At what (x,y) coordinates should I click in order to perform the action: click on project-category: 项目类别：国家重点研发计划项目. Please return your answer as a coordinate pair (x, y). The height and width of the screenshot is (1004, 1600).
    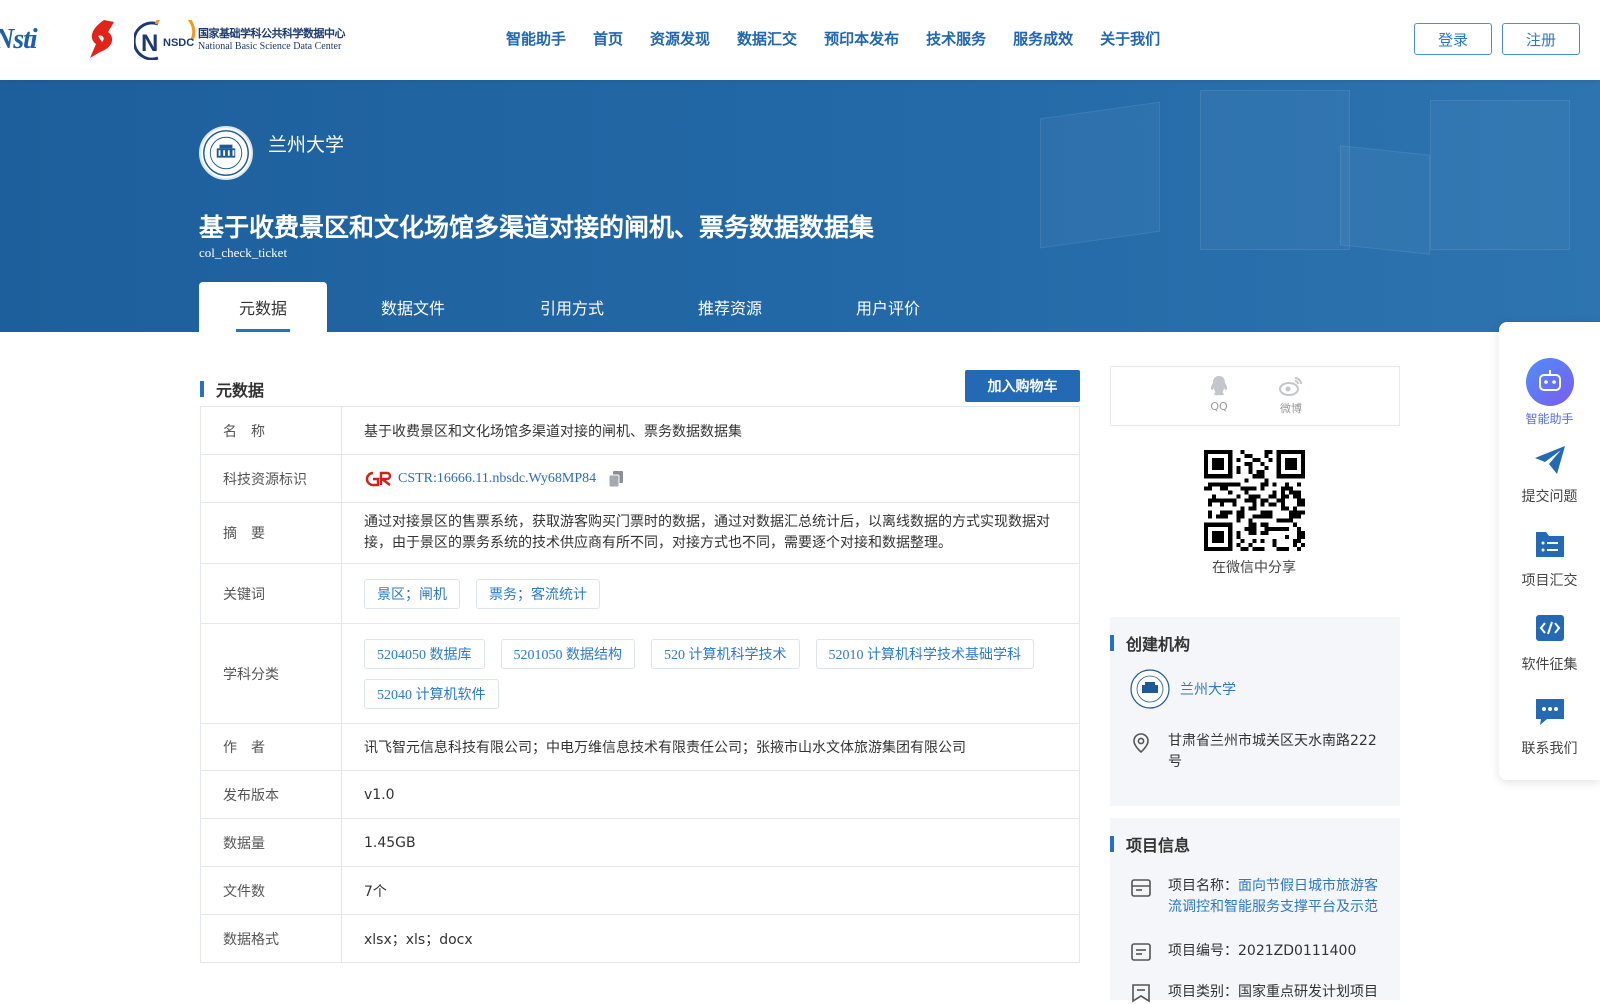
    Looking at the image, I should click on (1255, 992).